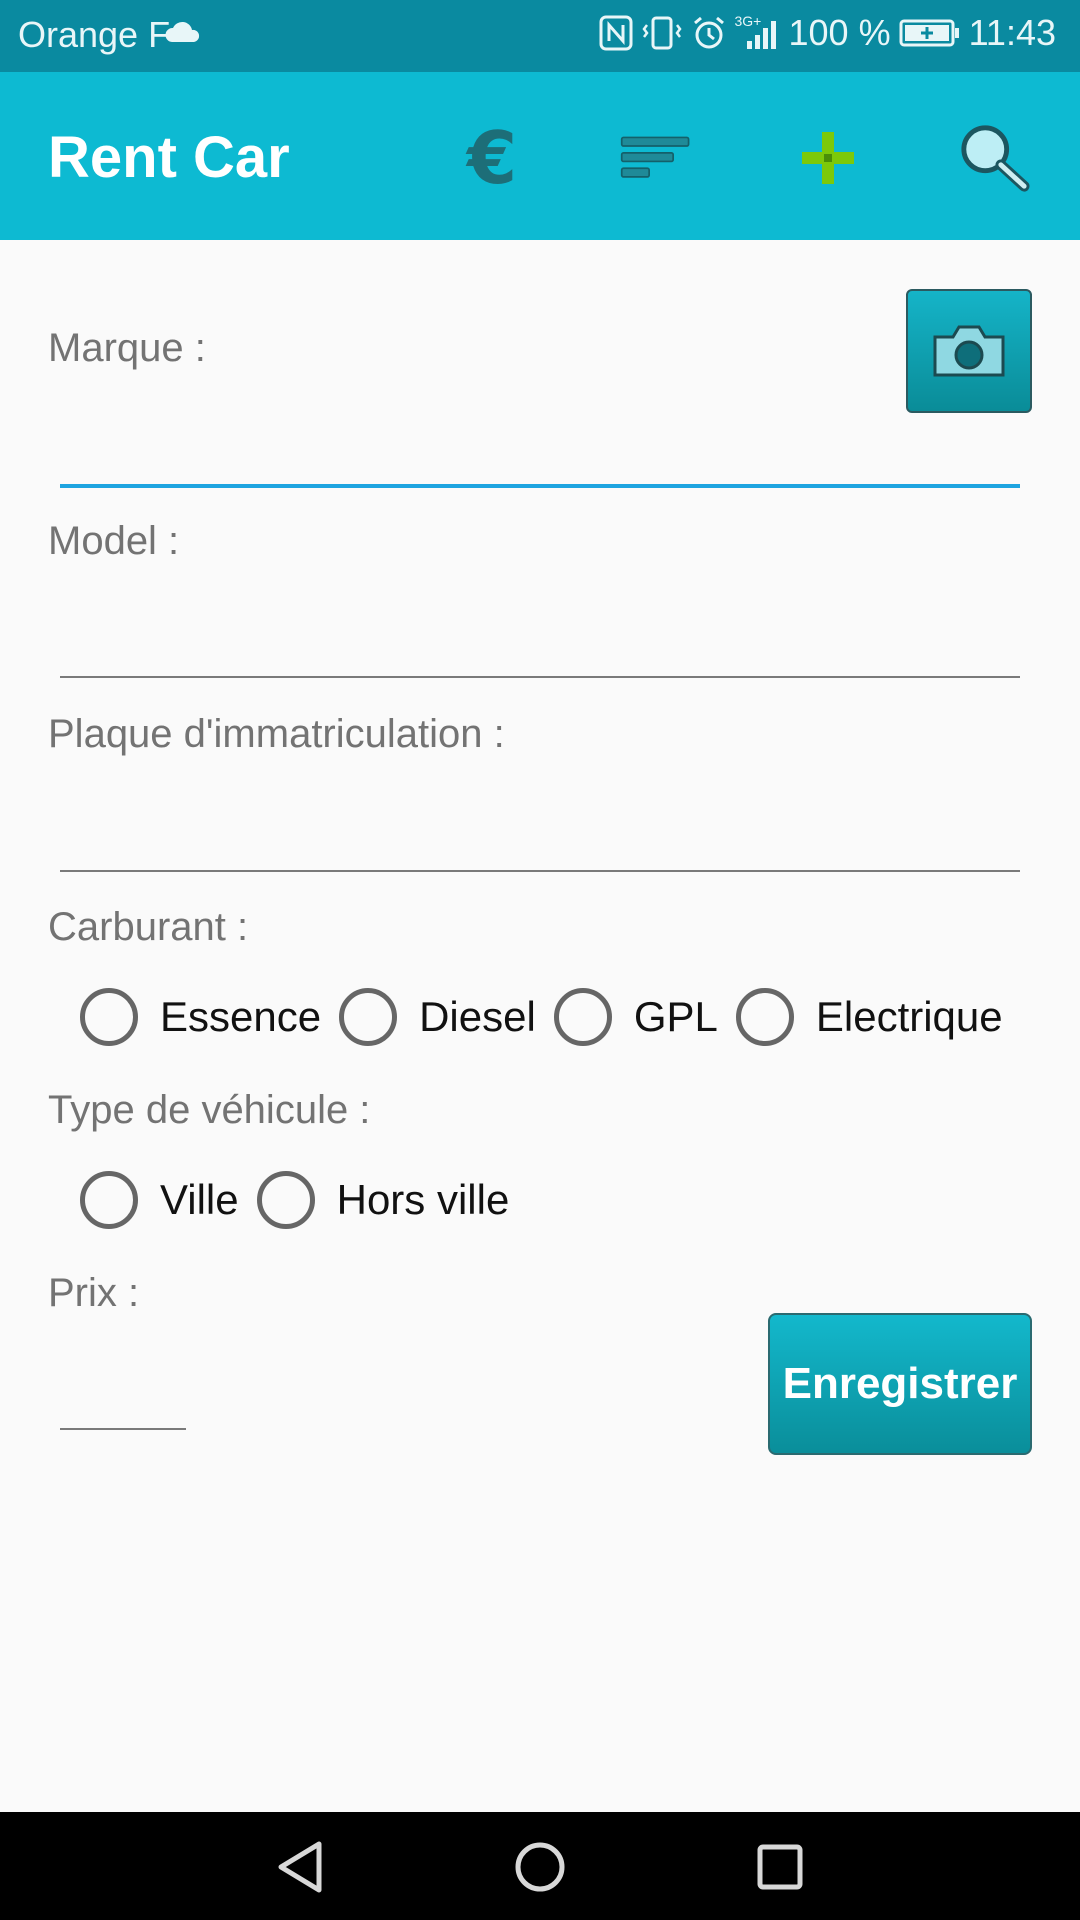 The height and width of the screenshot is (1920, 1080). I want to click on fuel-option-essence: Essence, so click(200, 1017).